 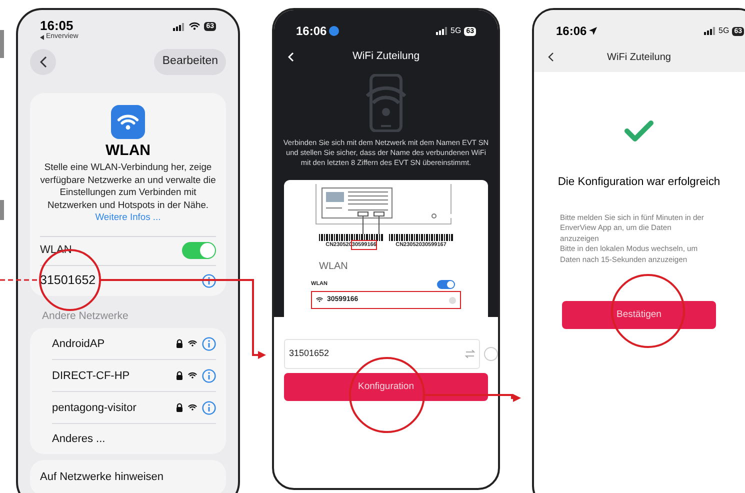 I want to click on status-time: 16:05, so click(x=57, y=25).